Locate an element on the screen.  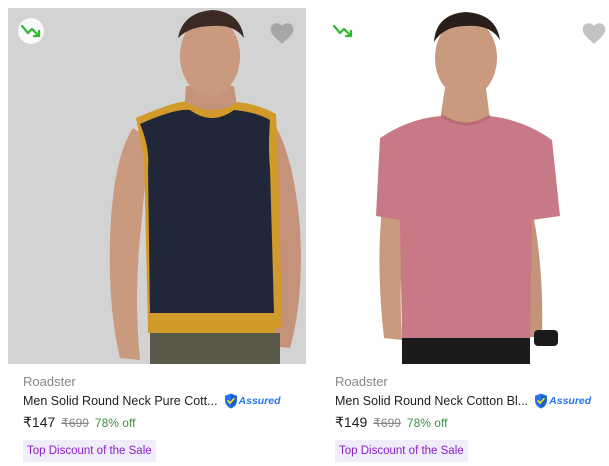
price-row: ₹149 ₹699 78% off is located at coordinates (391, 422).